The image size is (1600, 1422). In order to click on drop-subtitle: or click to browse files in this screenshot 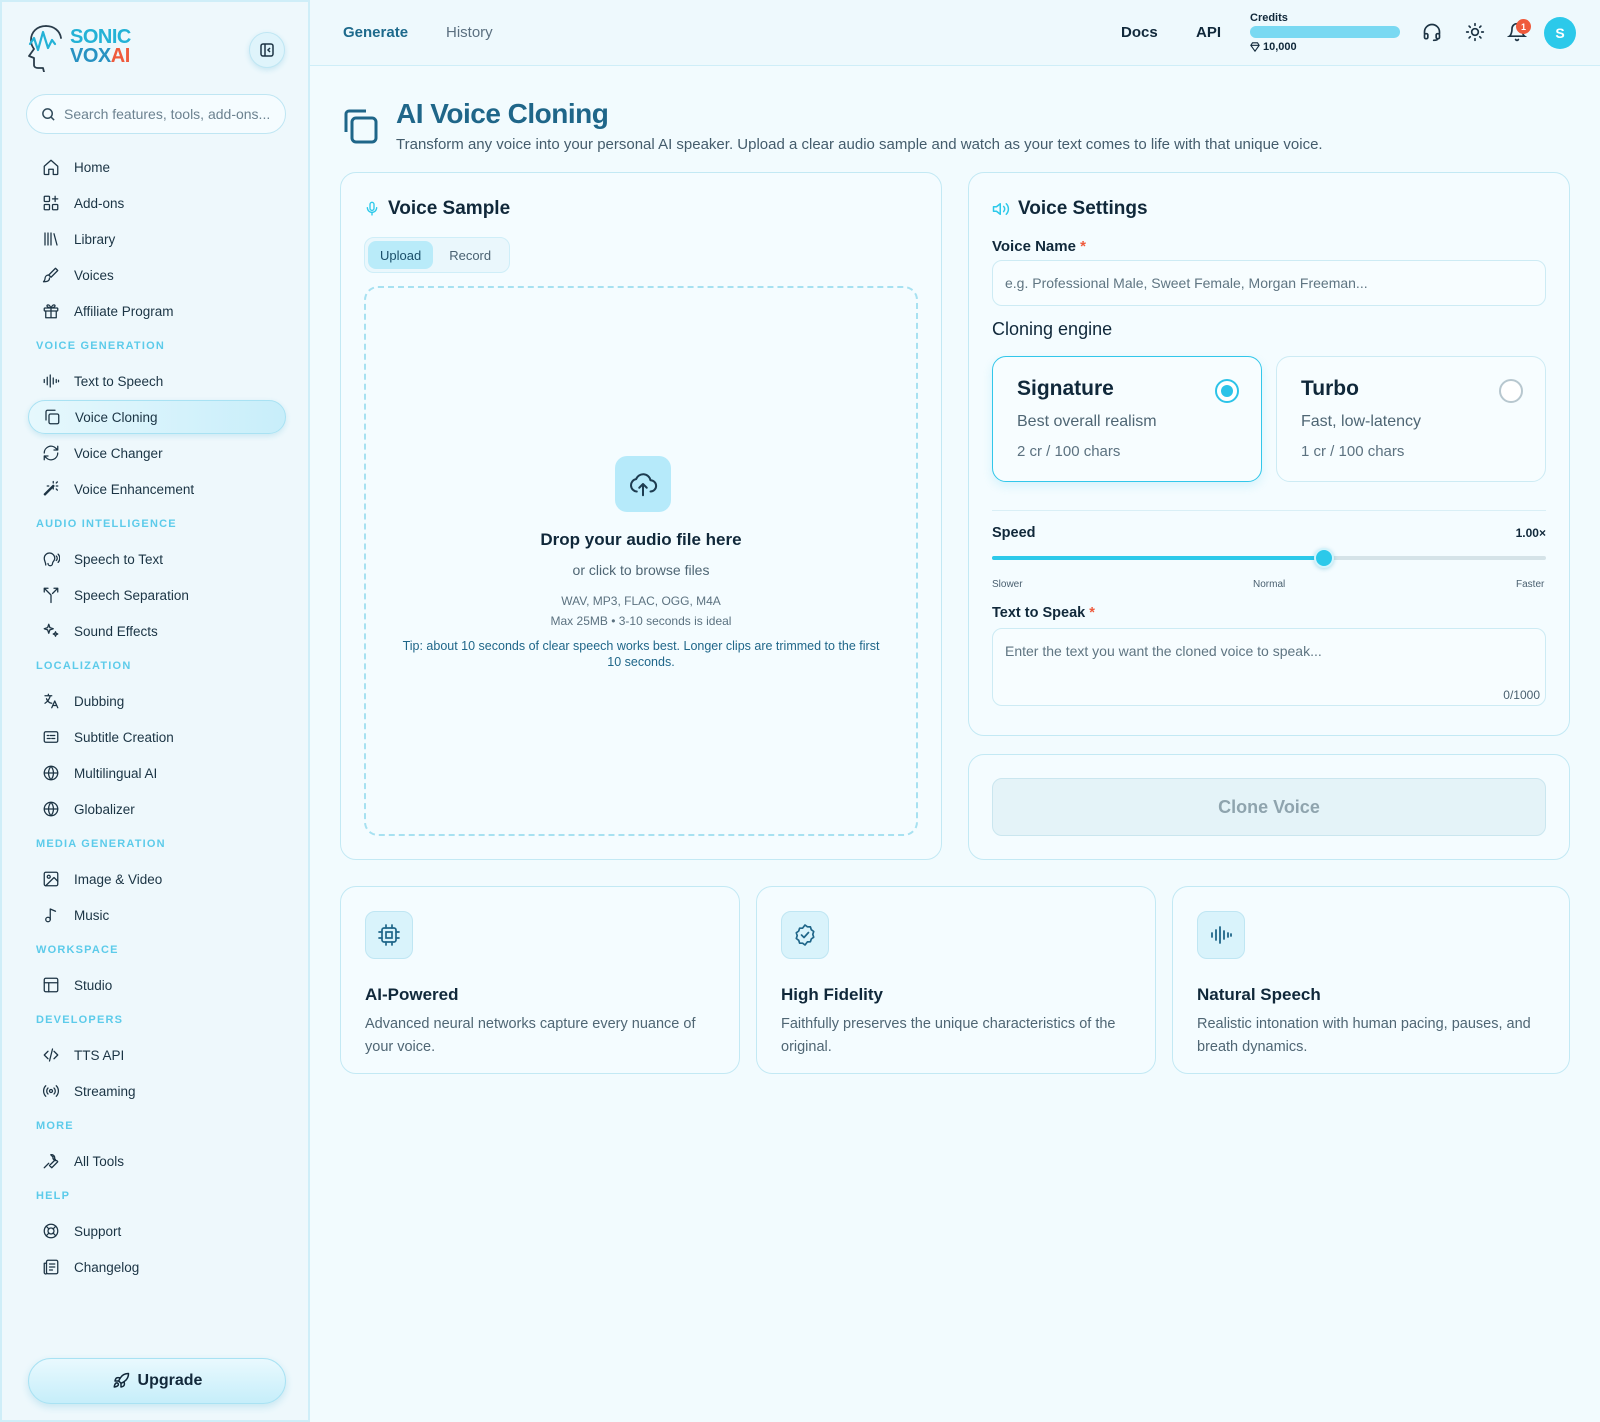, I will do `click(641, 570)`.